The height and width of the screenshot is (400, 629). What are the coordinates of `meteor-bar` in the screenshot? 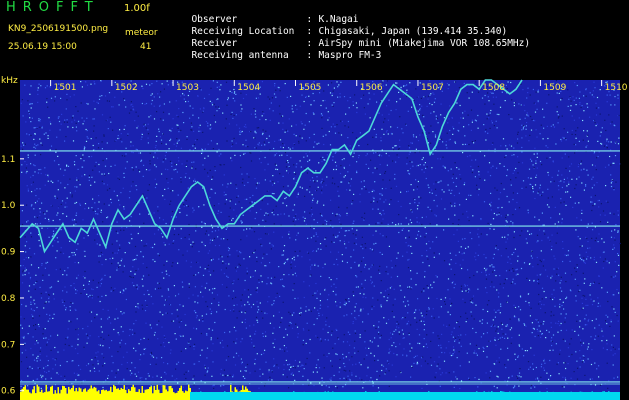 It's located at (21, 395).